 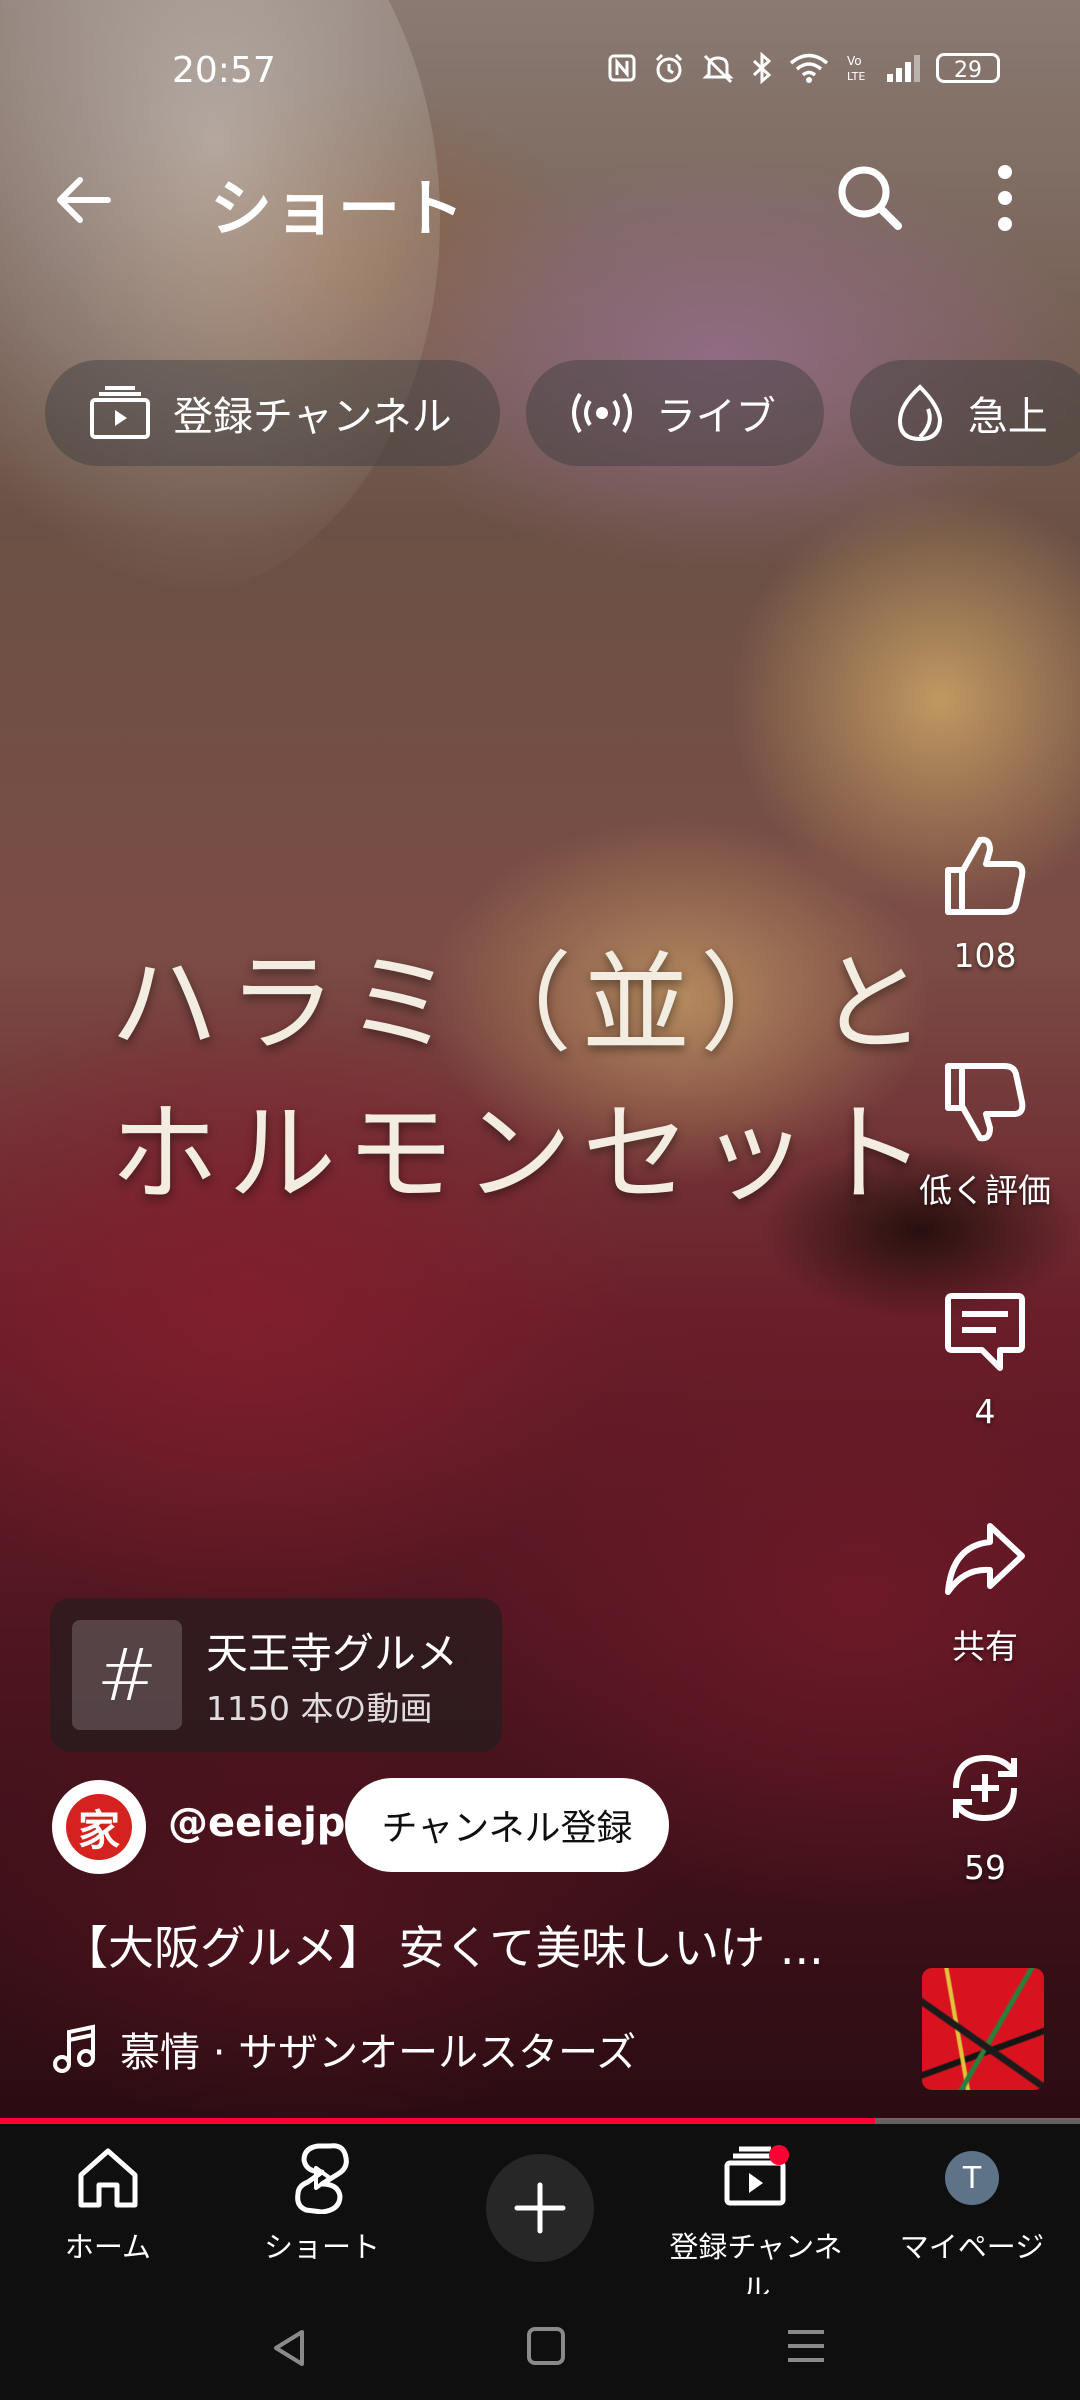 I want to click on mute-icon, so click(x=718, y=69).